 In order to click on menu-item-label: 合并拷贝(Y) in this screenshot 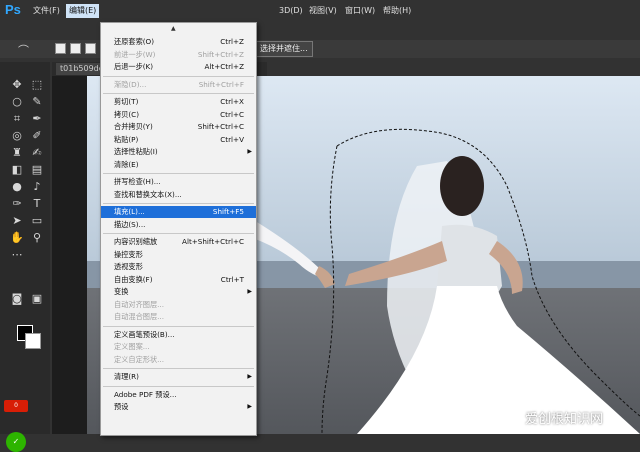, I will do `click(133, 126)`.